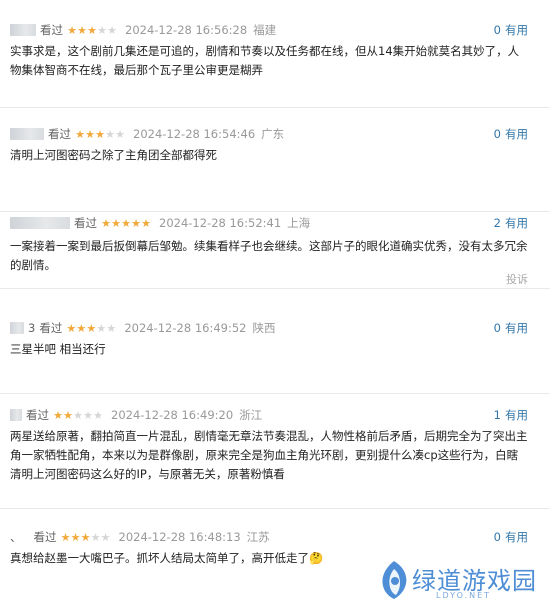 This screenshot has width=550, height=608. What do you see at coordinates (258, 537) in the screenshot?
I see `comment-location: 江苏` at bounding box center [258, 537].